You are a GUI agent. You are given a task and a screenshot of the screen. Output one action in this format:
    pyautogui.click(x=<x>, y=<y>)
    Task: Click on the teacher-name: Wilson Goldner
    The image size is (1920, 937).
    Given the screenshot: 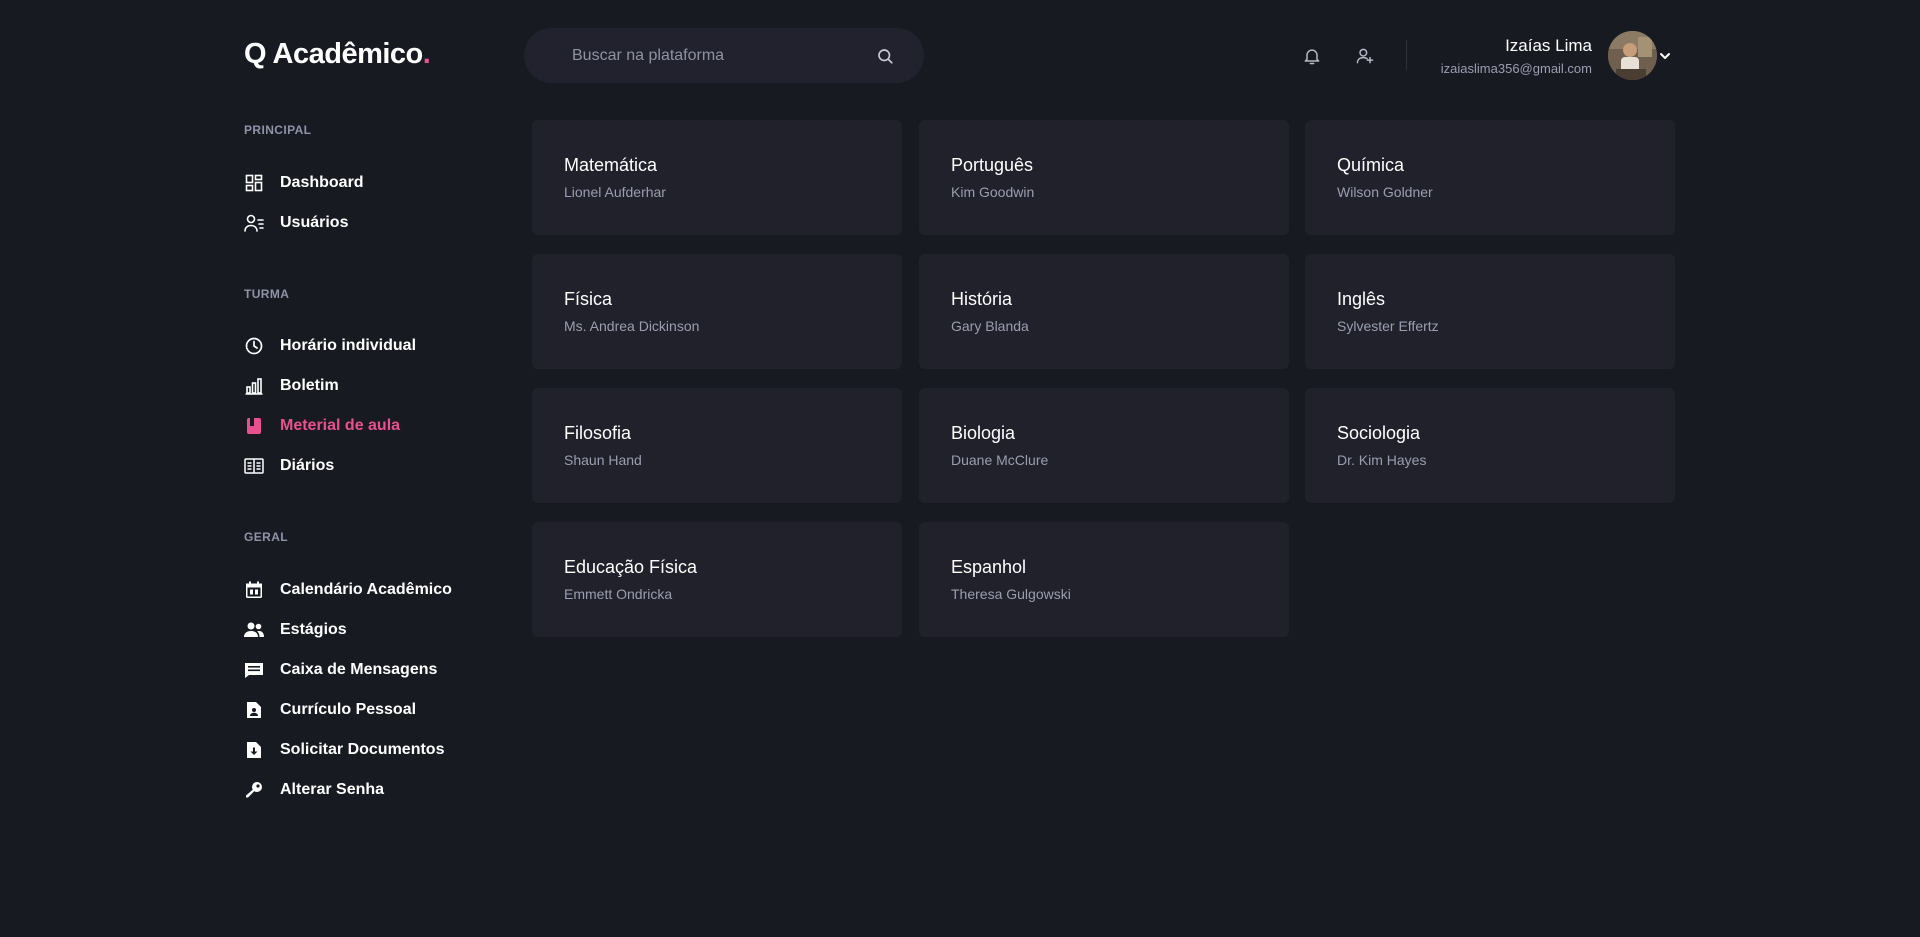 What is the action you would take?
    pyautogui.click(x=1385, y=192)
    